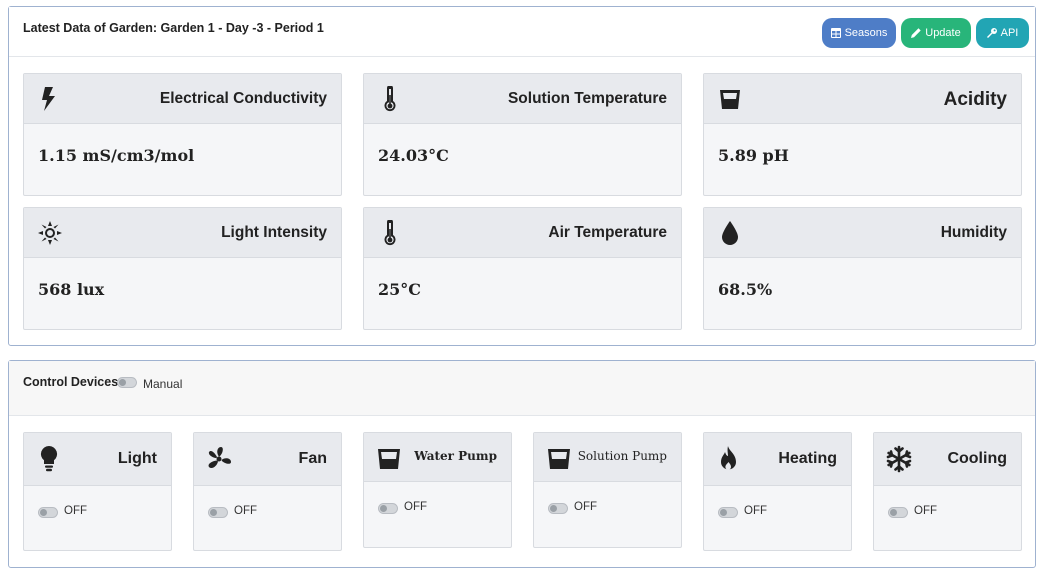 Image resolution: width=1041 pixels, height=572 pixels. What do you see at coordinates (607, 490) in the screenshot?
I see `device-card-solution-pump: Solution Pump OFF` at bounding box center [607, 490].